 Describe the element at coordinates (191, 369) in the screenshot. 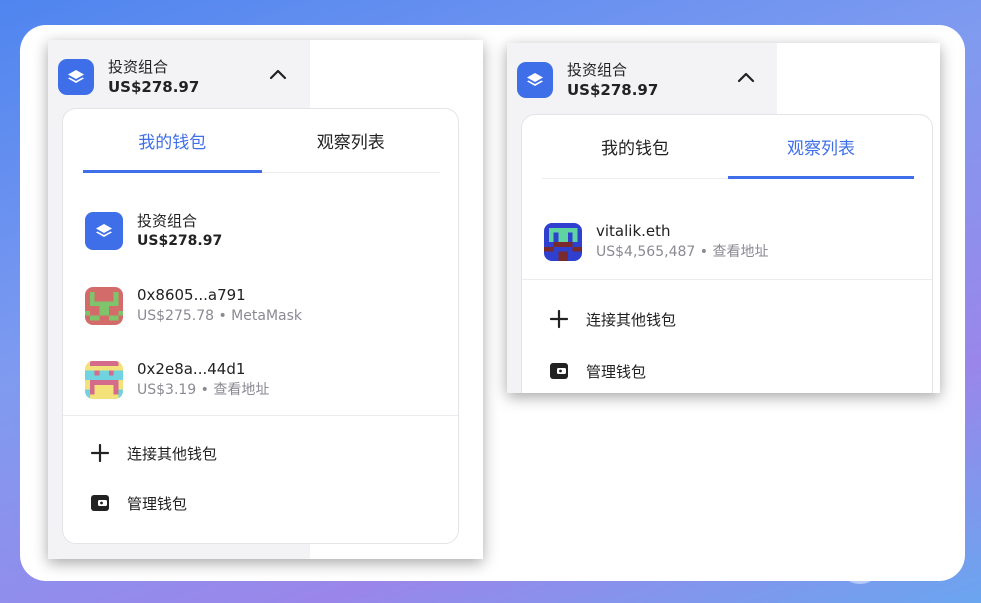

I see `wallet-name: 0x2e8a...44d1` at that location.